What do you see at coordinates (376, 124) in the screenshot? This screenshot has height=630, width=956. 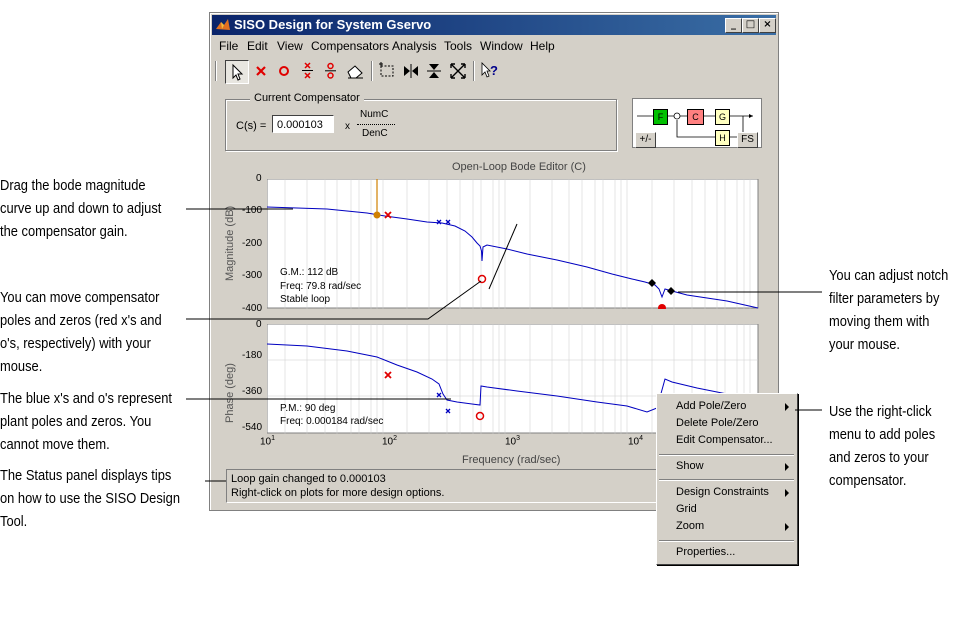 I see `fraction-line` at bounding box center [376, 124].